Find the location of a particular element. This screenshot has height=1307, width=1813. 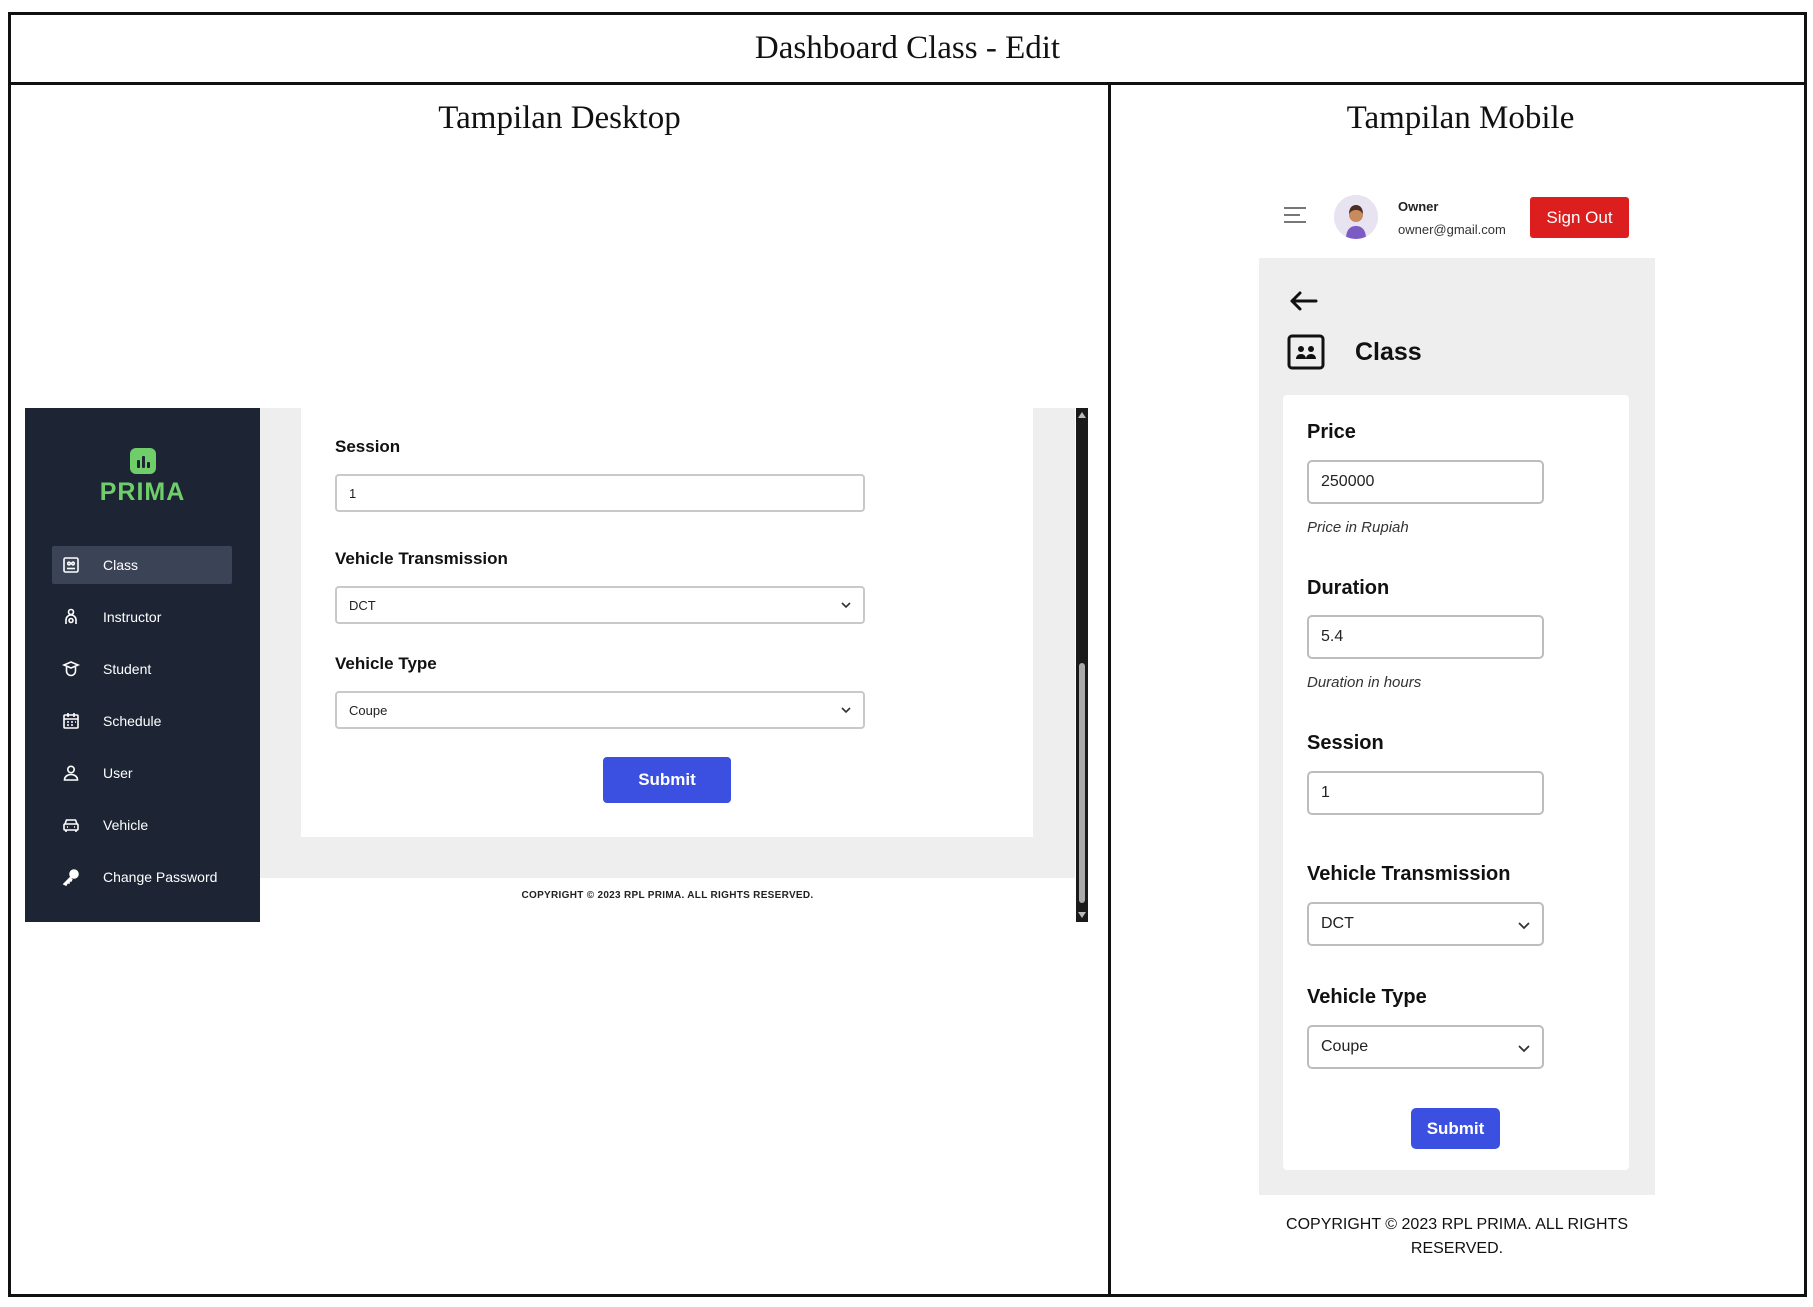

hamburger-menu-icon is located at coordinates (1295, 216).